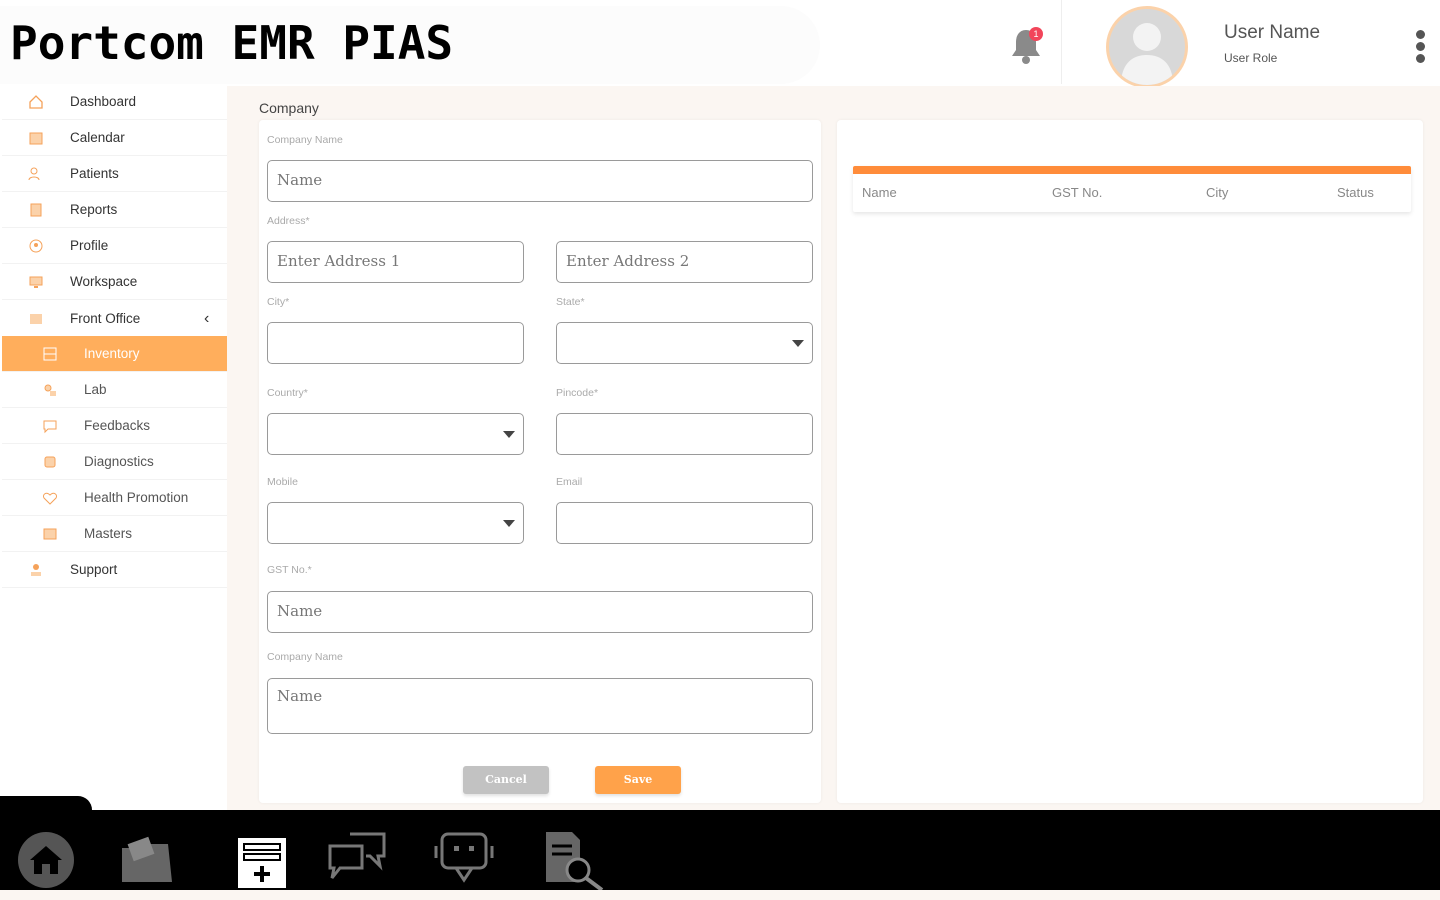  I want to click on company-name-label: Company Name, so click(305, 140).